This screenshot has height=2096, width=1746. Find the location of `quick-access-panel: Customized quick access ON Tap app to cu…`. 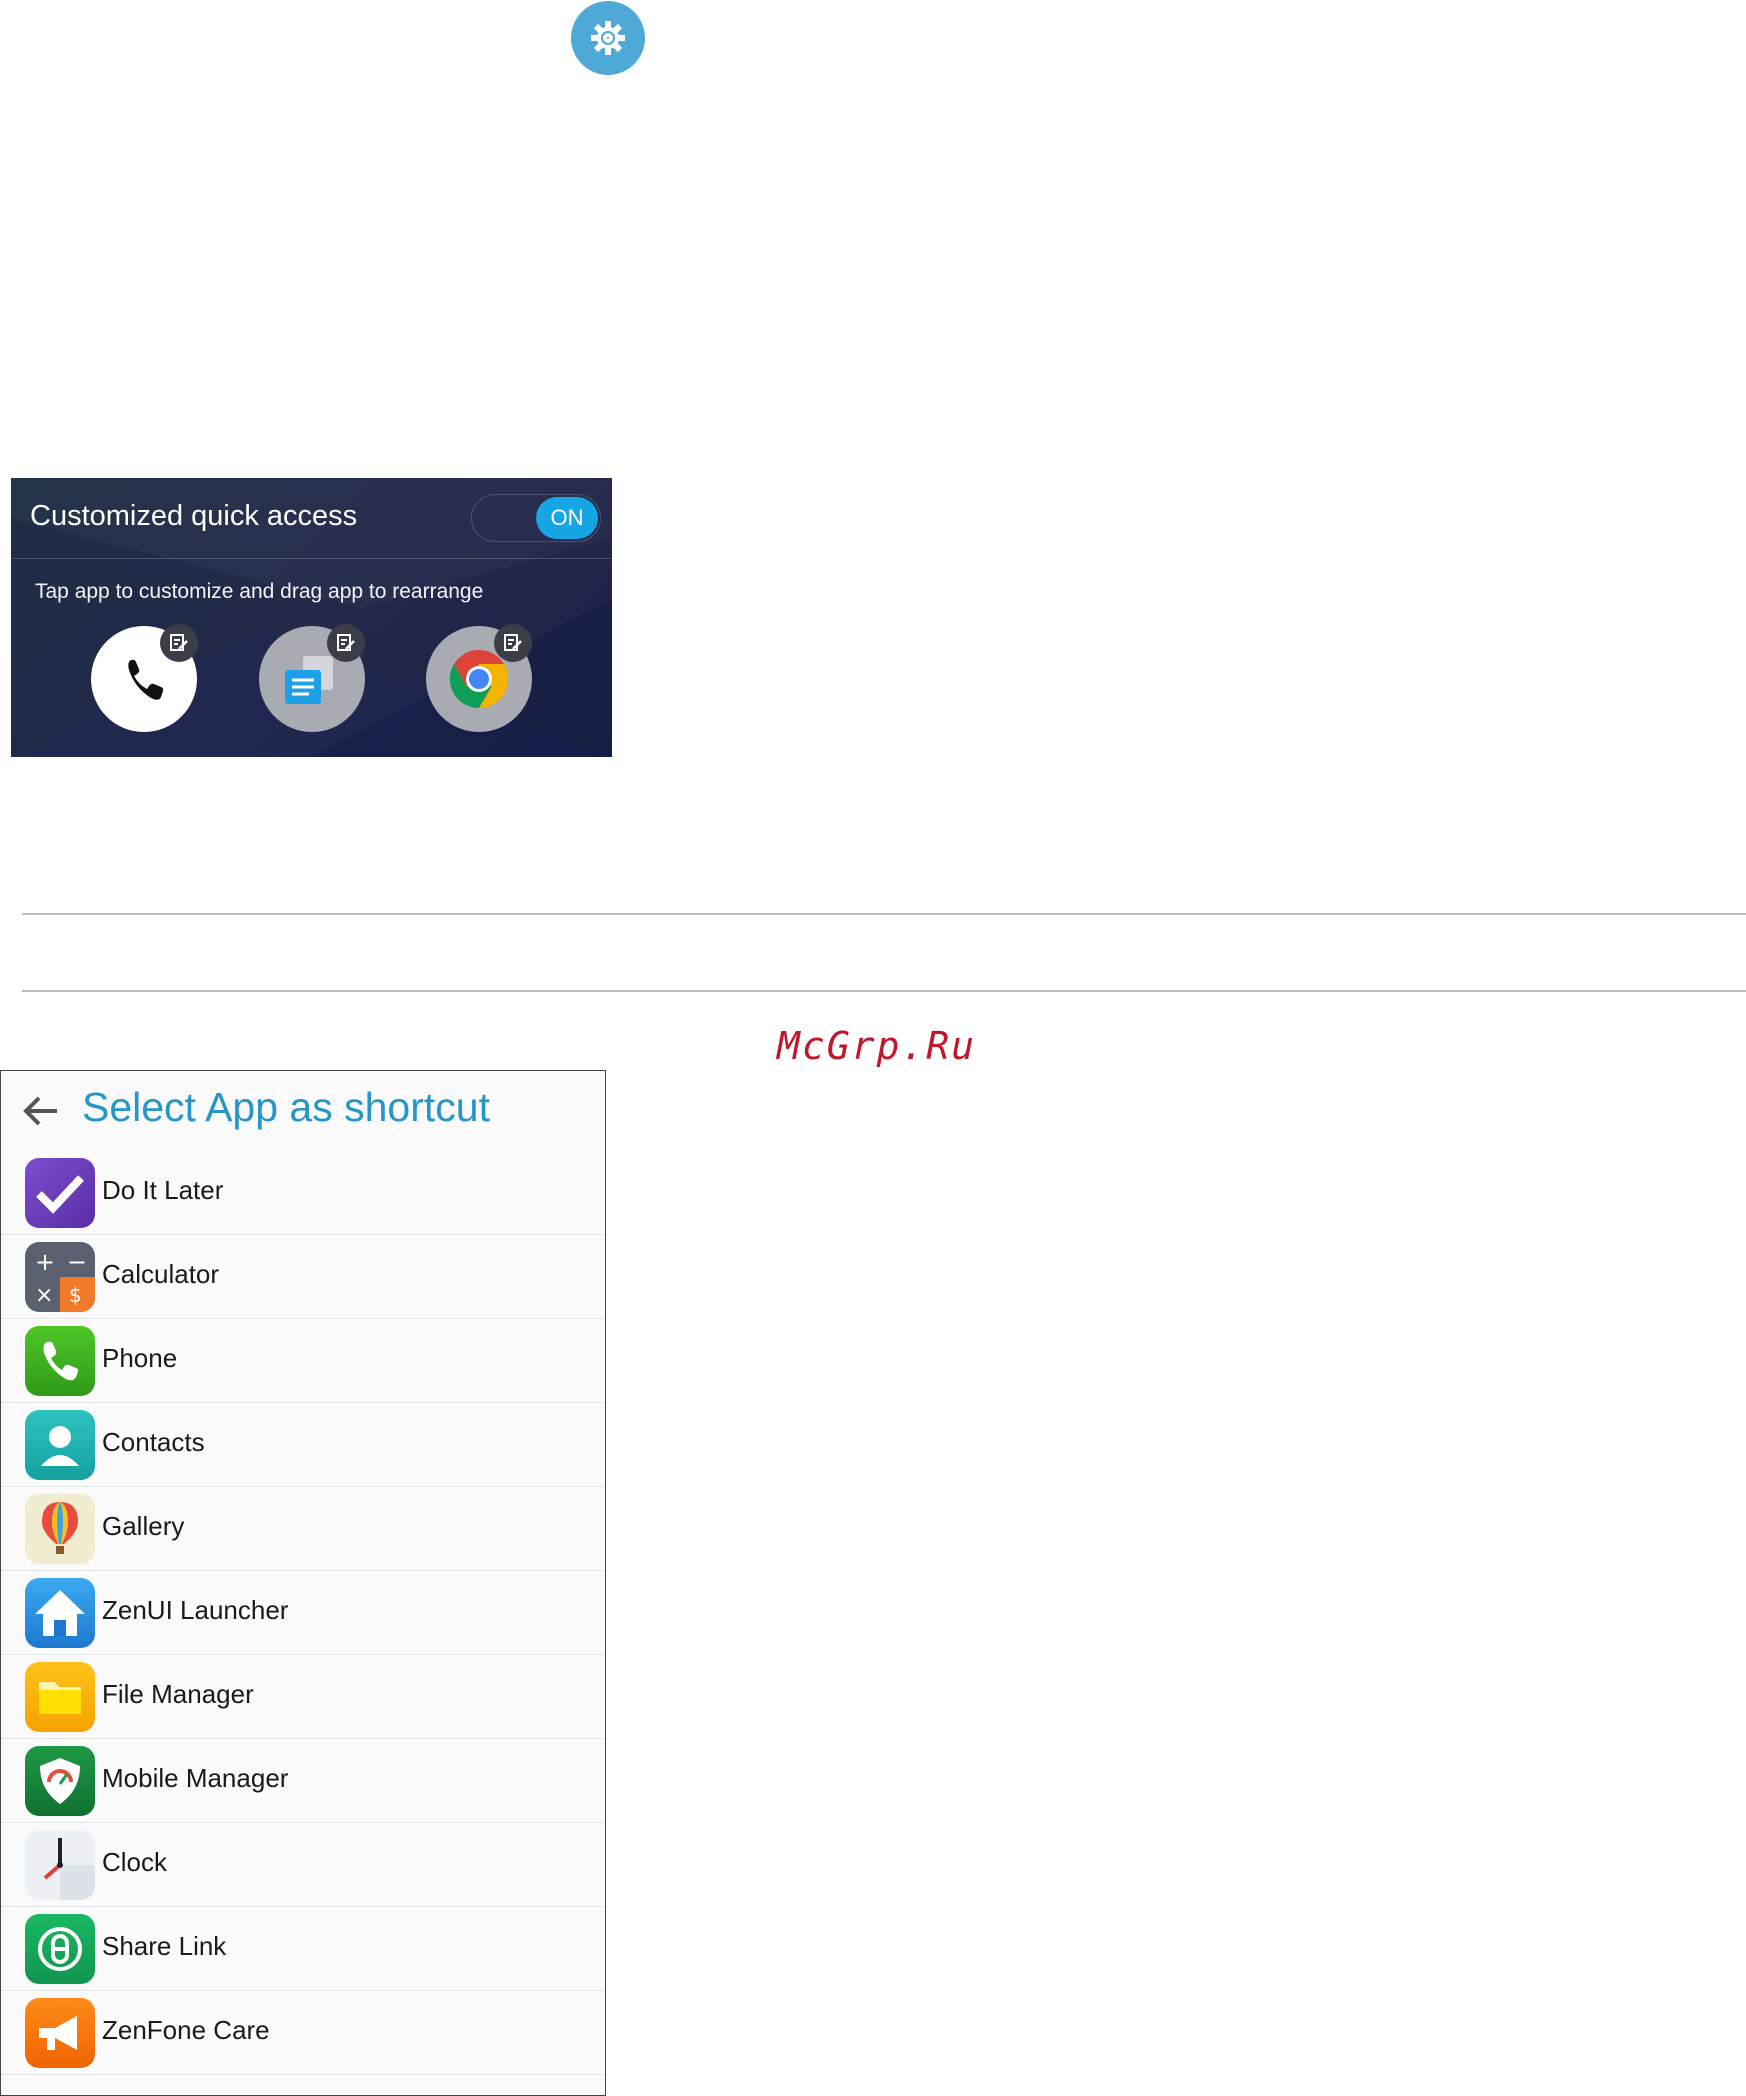

quick-access-panel: Customized quick access ON Tap app to cu… is located at coordinates (311, 617).